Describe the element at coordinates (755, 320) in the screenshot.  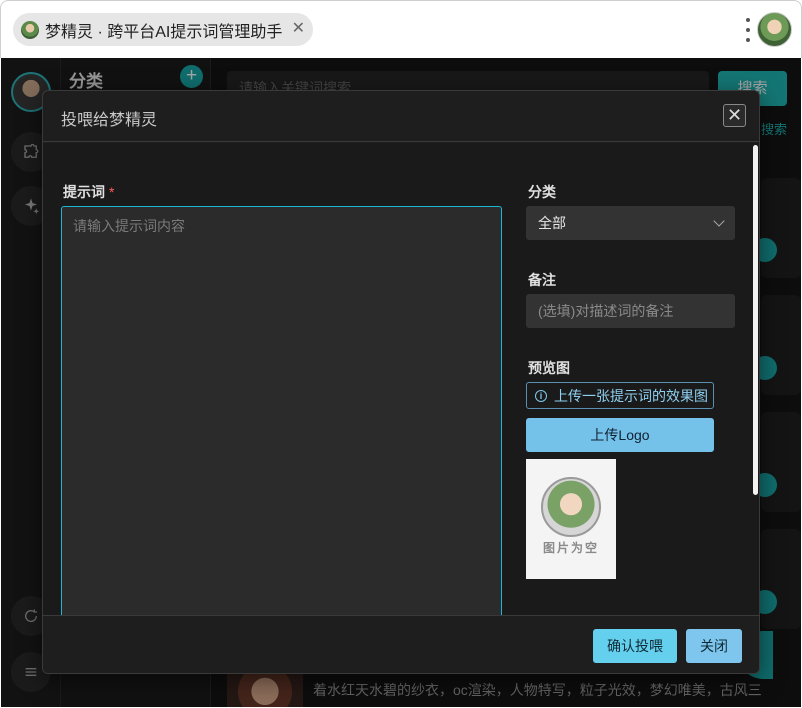
I see `dialog-scrollbar` at that location.